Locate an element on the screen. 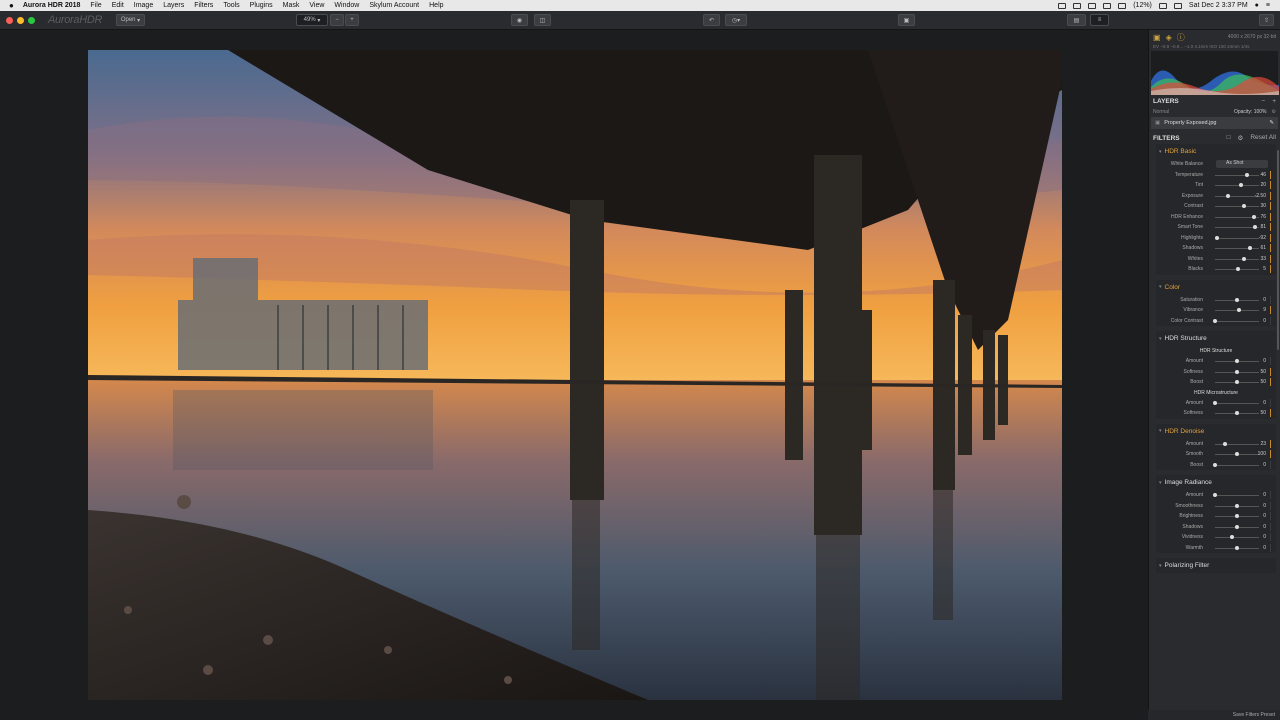 Image resolution: width=1280 pixels, height=720 pixels. vibrance-slider-handle is located at coordinates (1239, 310).